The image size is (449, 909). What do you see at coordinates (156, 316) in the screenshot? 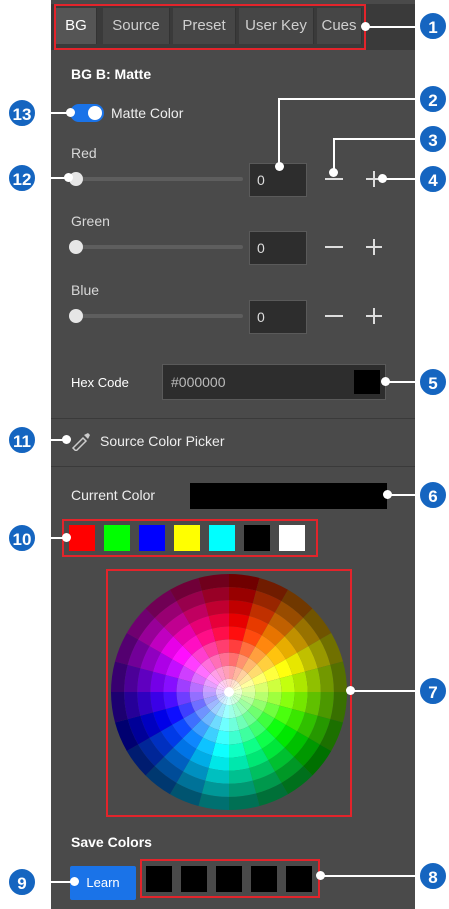
I see `blue-slider-track` at bounding box center [156, 316].